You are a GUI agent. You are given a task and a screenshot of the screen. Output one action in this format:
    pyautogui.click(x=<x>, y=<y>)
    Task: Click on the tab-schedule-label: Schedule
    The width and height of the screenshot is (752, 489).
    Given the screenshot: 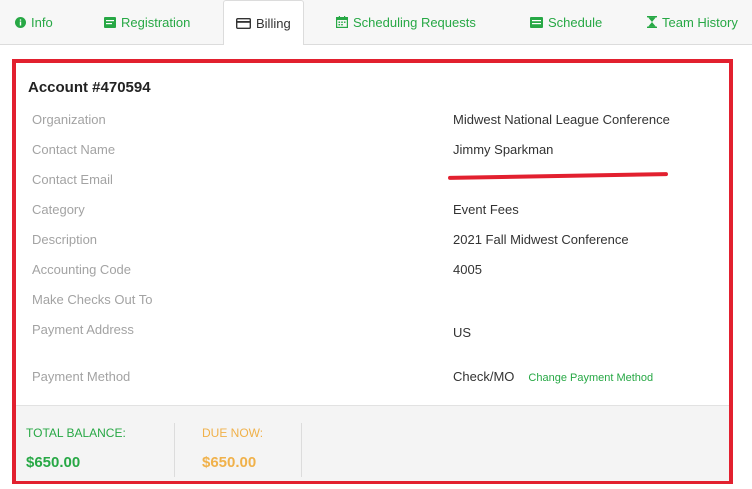 What is the action you would take?
    pyautogui.click(x=575, y=22)
    